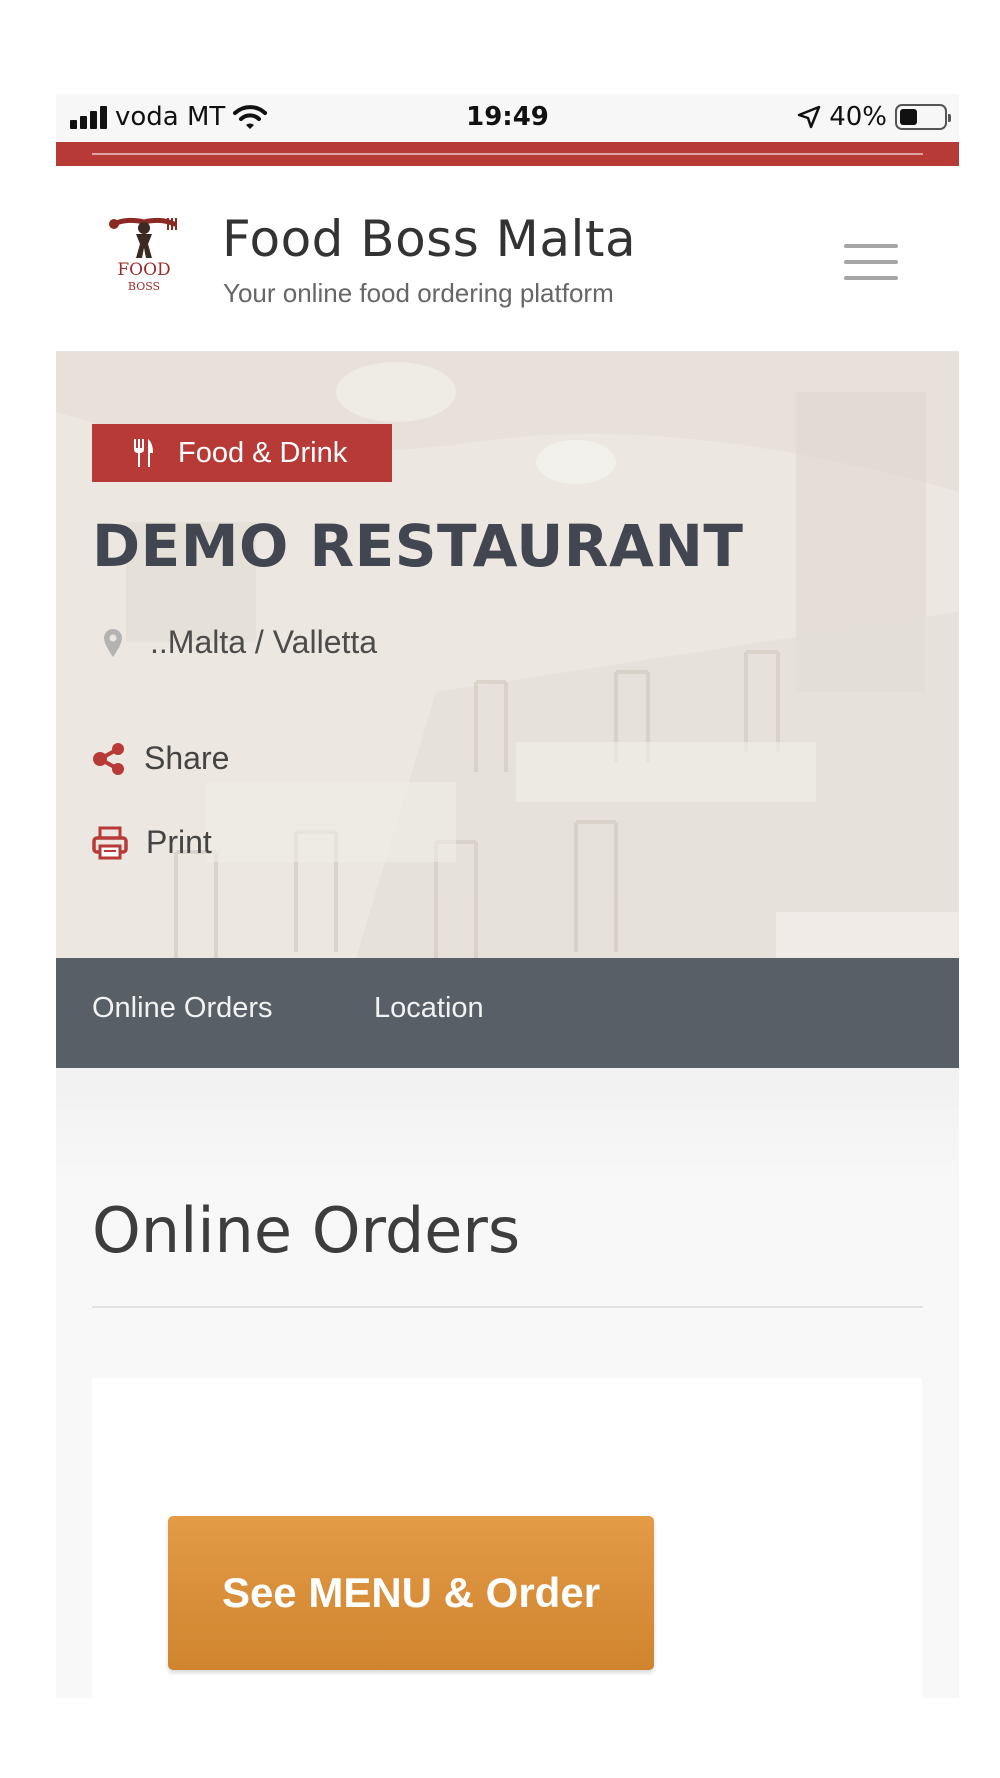 Image resolution: width=1000 pixels, height=1778 pixels. What do you see at coordinates (187, 758) in the screenshot?
I see `share-label: Share` at bounding box center [187, 758].